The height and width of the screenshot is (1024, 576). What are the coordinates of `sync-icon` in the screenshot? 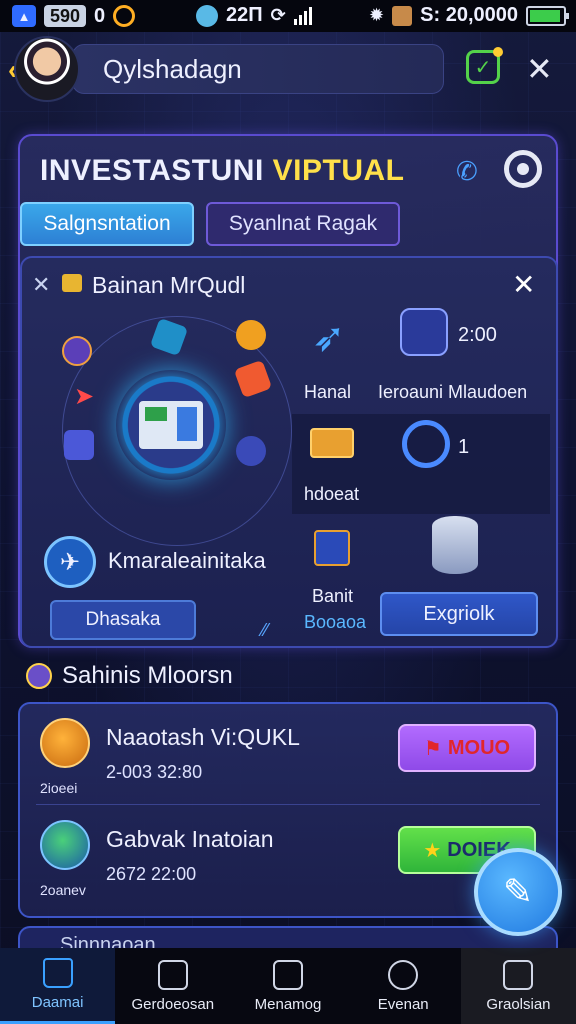 It's located at (124, 16).